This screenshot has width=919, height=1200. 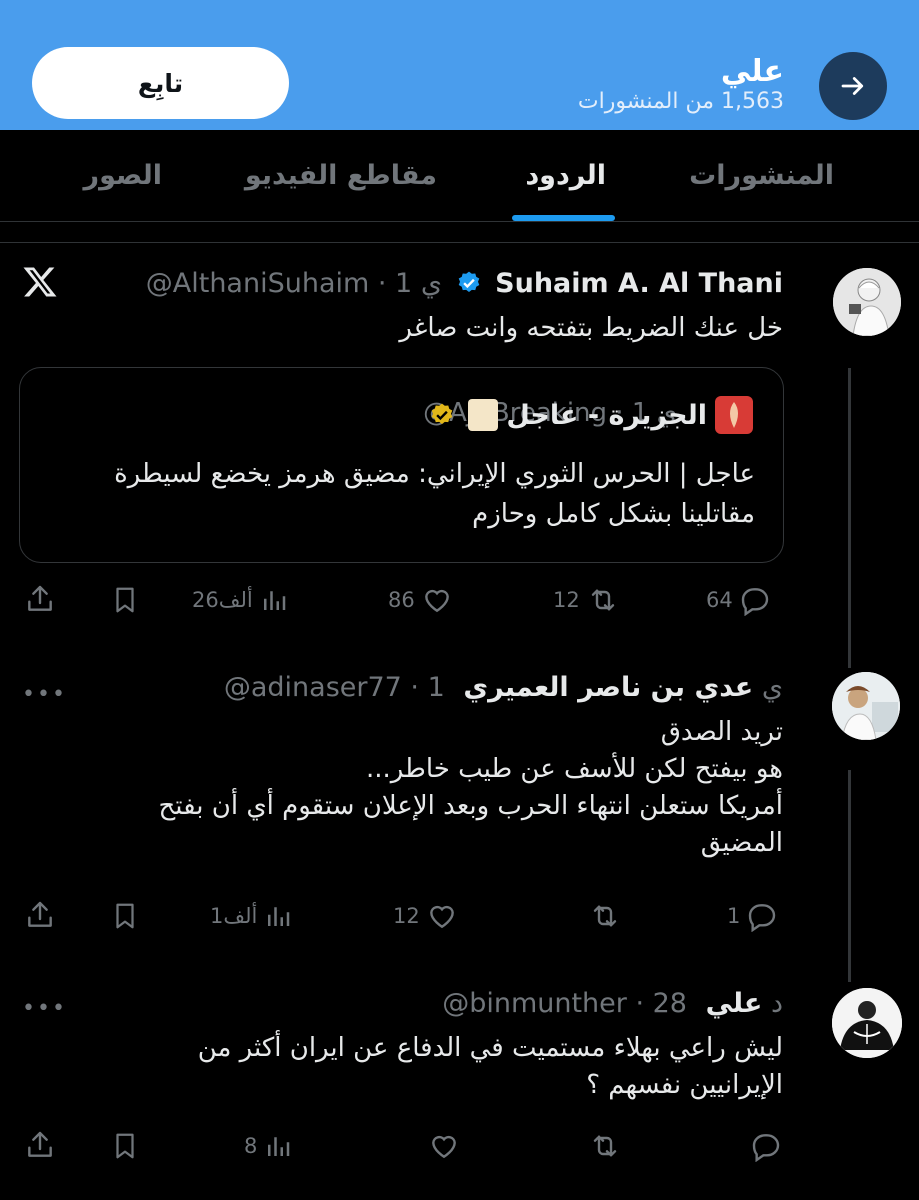 I want to click on repost-button: 12, so click(x=586, y=600).